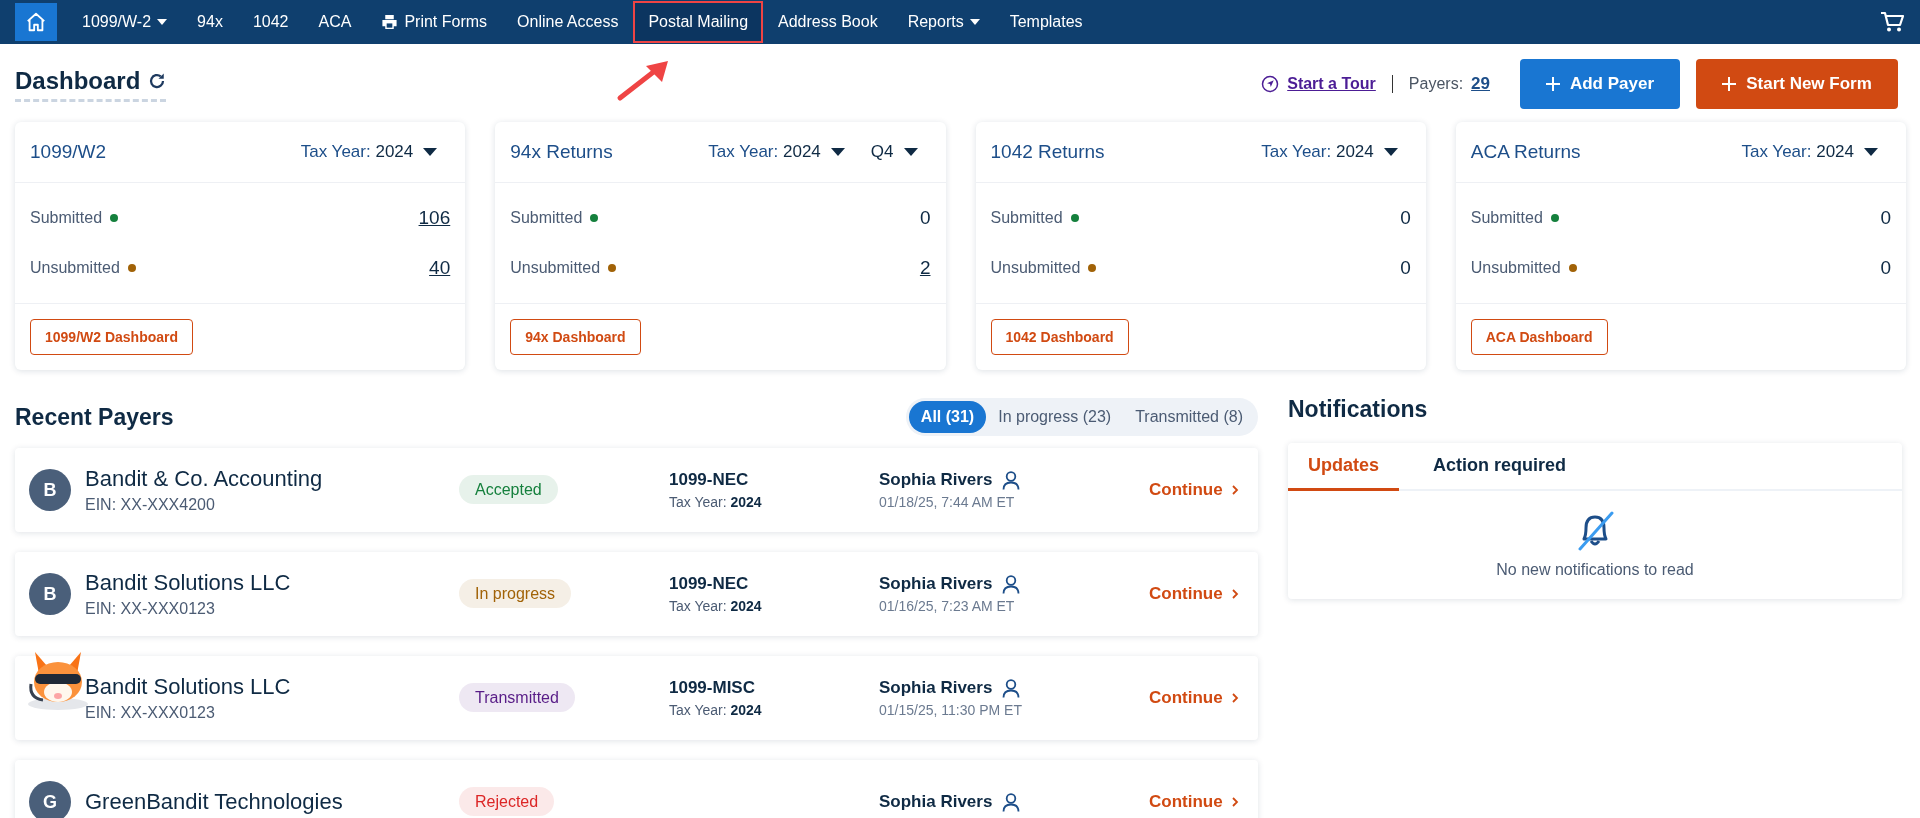 The width and height of the screenshot is (1920, 818). Describe the element at coordinates (78, 80) in the screenshot. I see `page-title: Dashboard` at that location.